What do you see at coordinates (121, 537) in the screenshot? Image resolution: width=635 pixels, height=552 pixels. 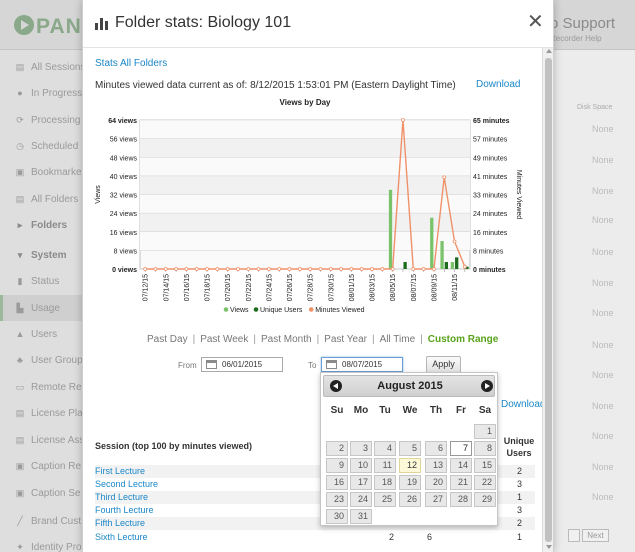 I see `session-name-link: Sixth Lecture` at bounding box center [121, 537].